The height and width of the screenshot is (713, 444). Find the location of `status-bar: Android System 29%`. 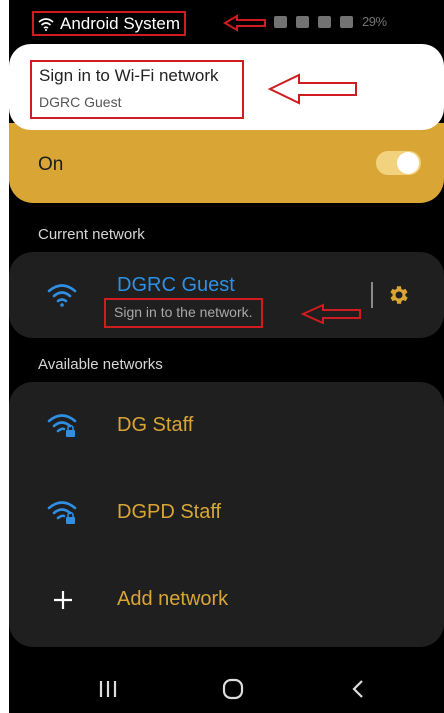

status-bar: Android System 29% is located at coordinates (226, 22).